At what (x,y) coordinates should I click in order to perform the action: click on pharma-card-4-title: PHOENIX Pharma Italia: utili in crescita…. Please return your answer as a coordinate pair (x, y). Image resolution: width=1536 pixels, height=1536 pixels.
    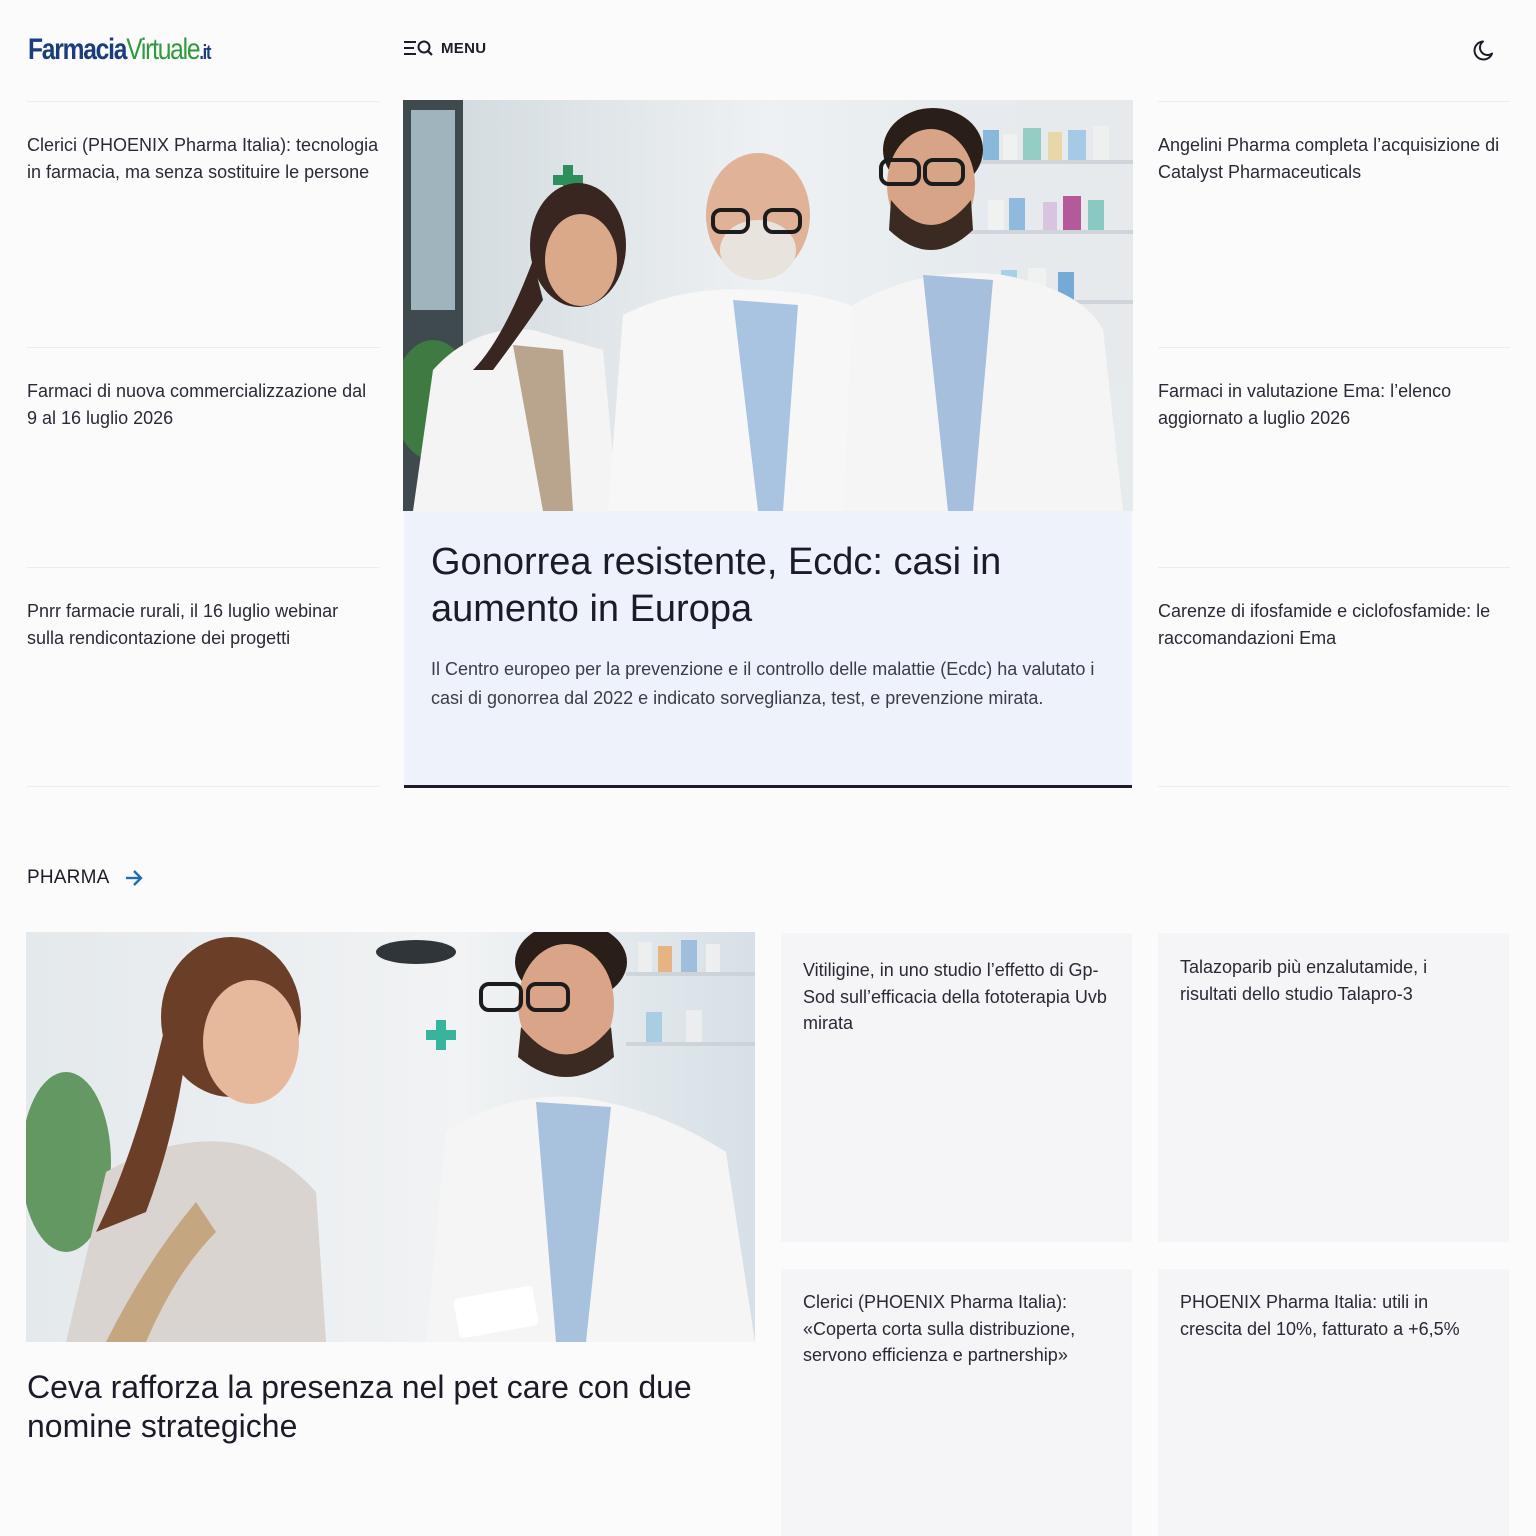
    Looking at the image, I should click on (1320, 1315).